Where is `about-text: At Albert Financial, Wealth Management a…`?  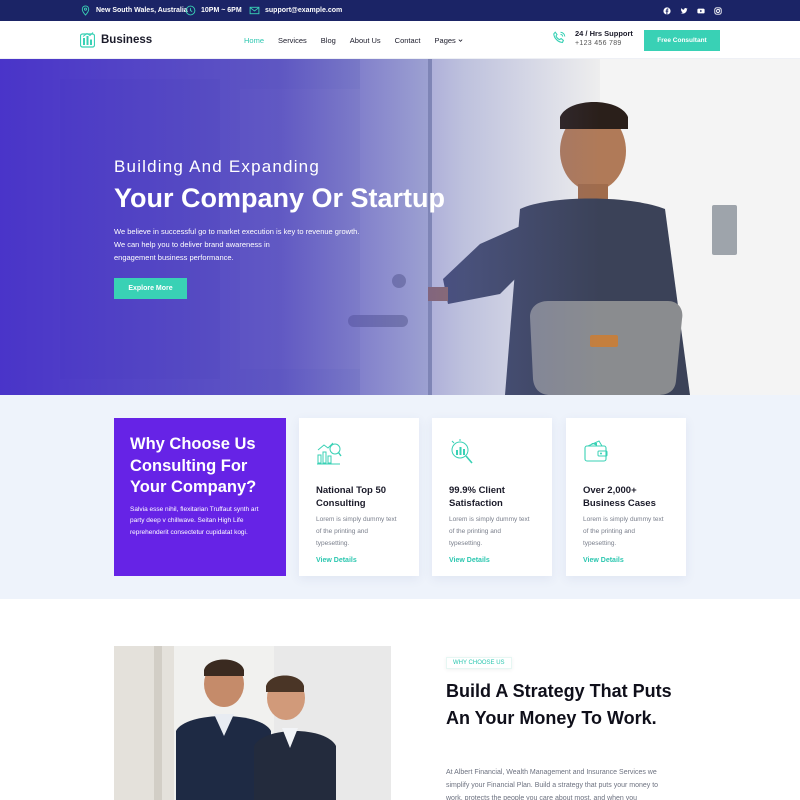 about-text: At Albert Financial, Wealth Management a… is located at coordinates (552, 784).